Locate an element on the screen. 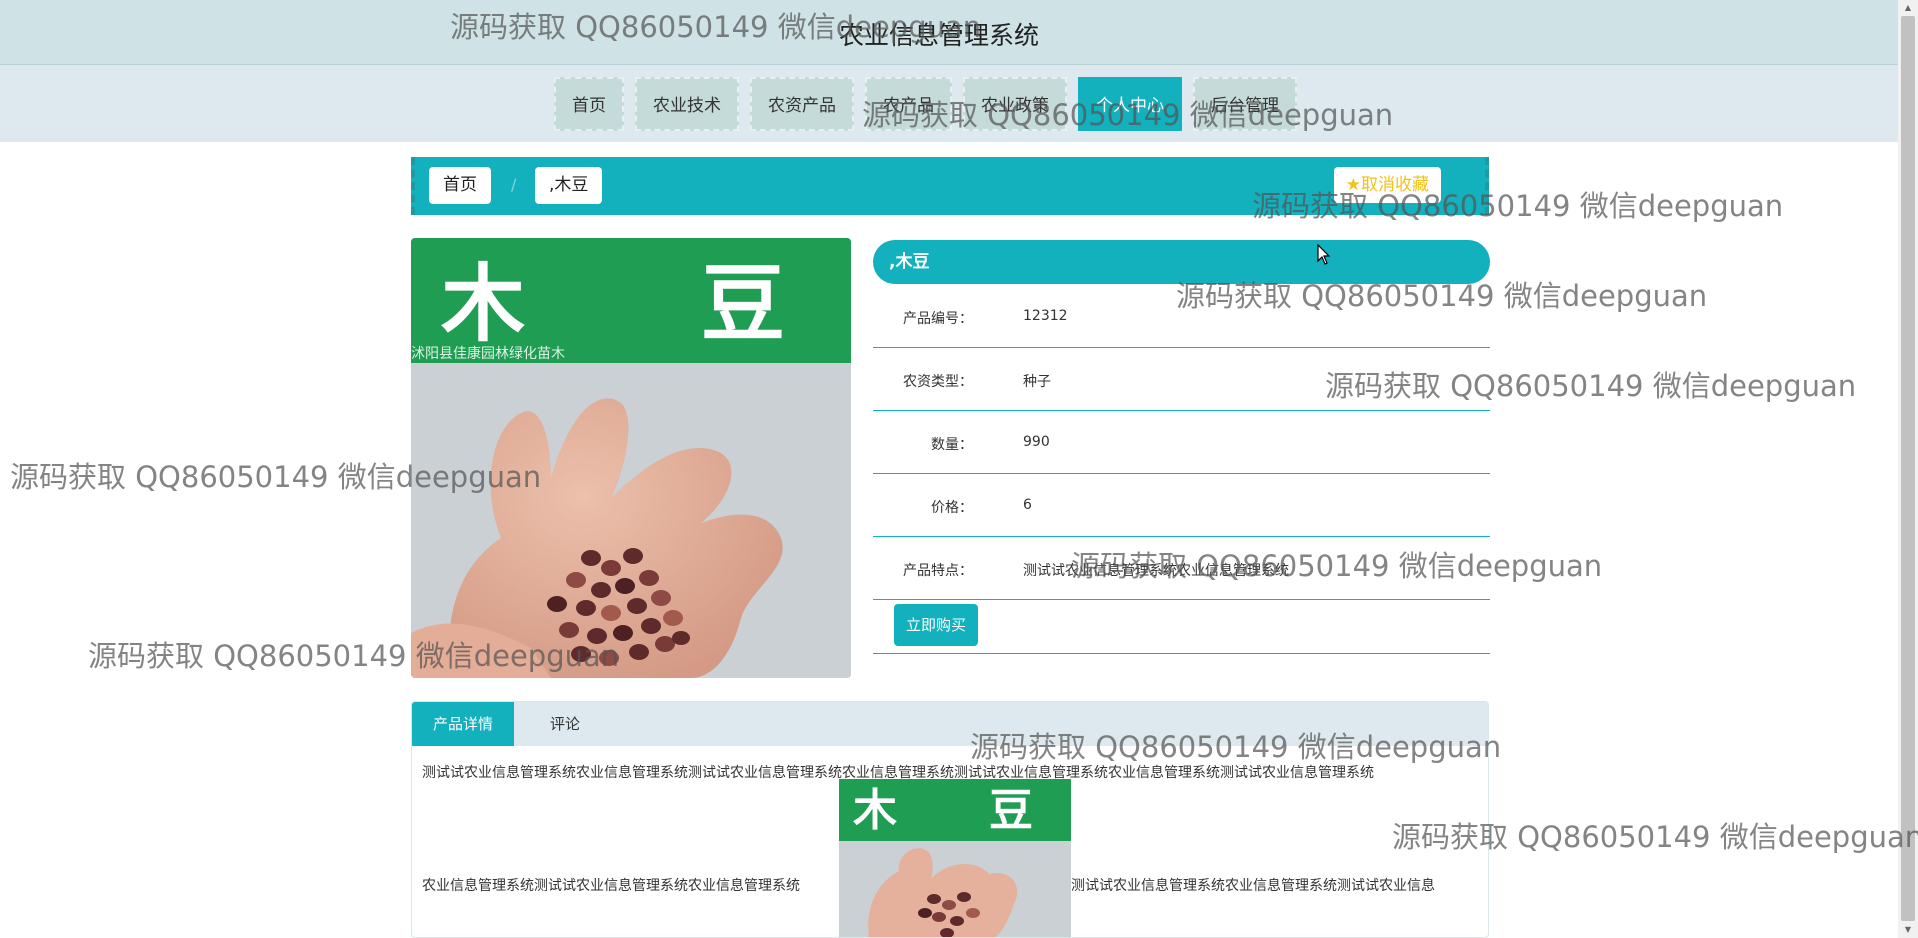  detail-image: 木 豆 is located at coordinates (955, 858).